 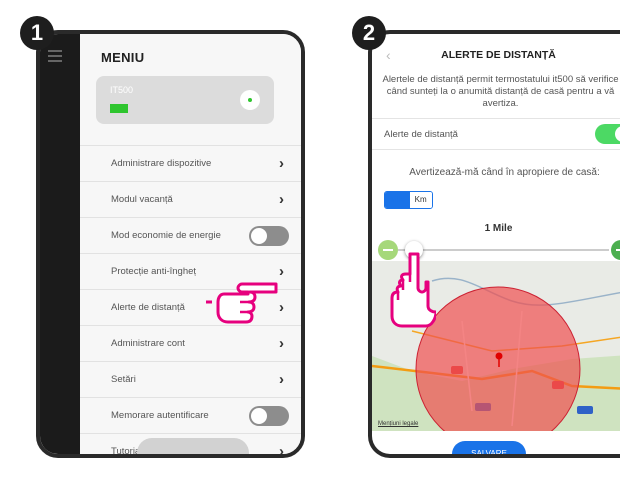 What do you see at coordinates (193, 446) in the screenshot?
I see `logout-button` at bounding box center [193, 446].